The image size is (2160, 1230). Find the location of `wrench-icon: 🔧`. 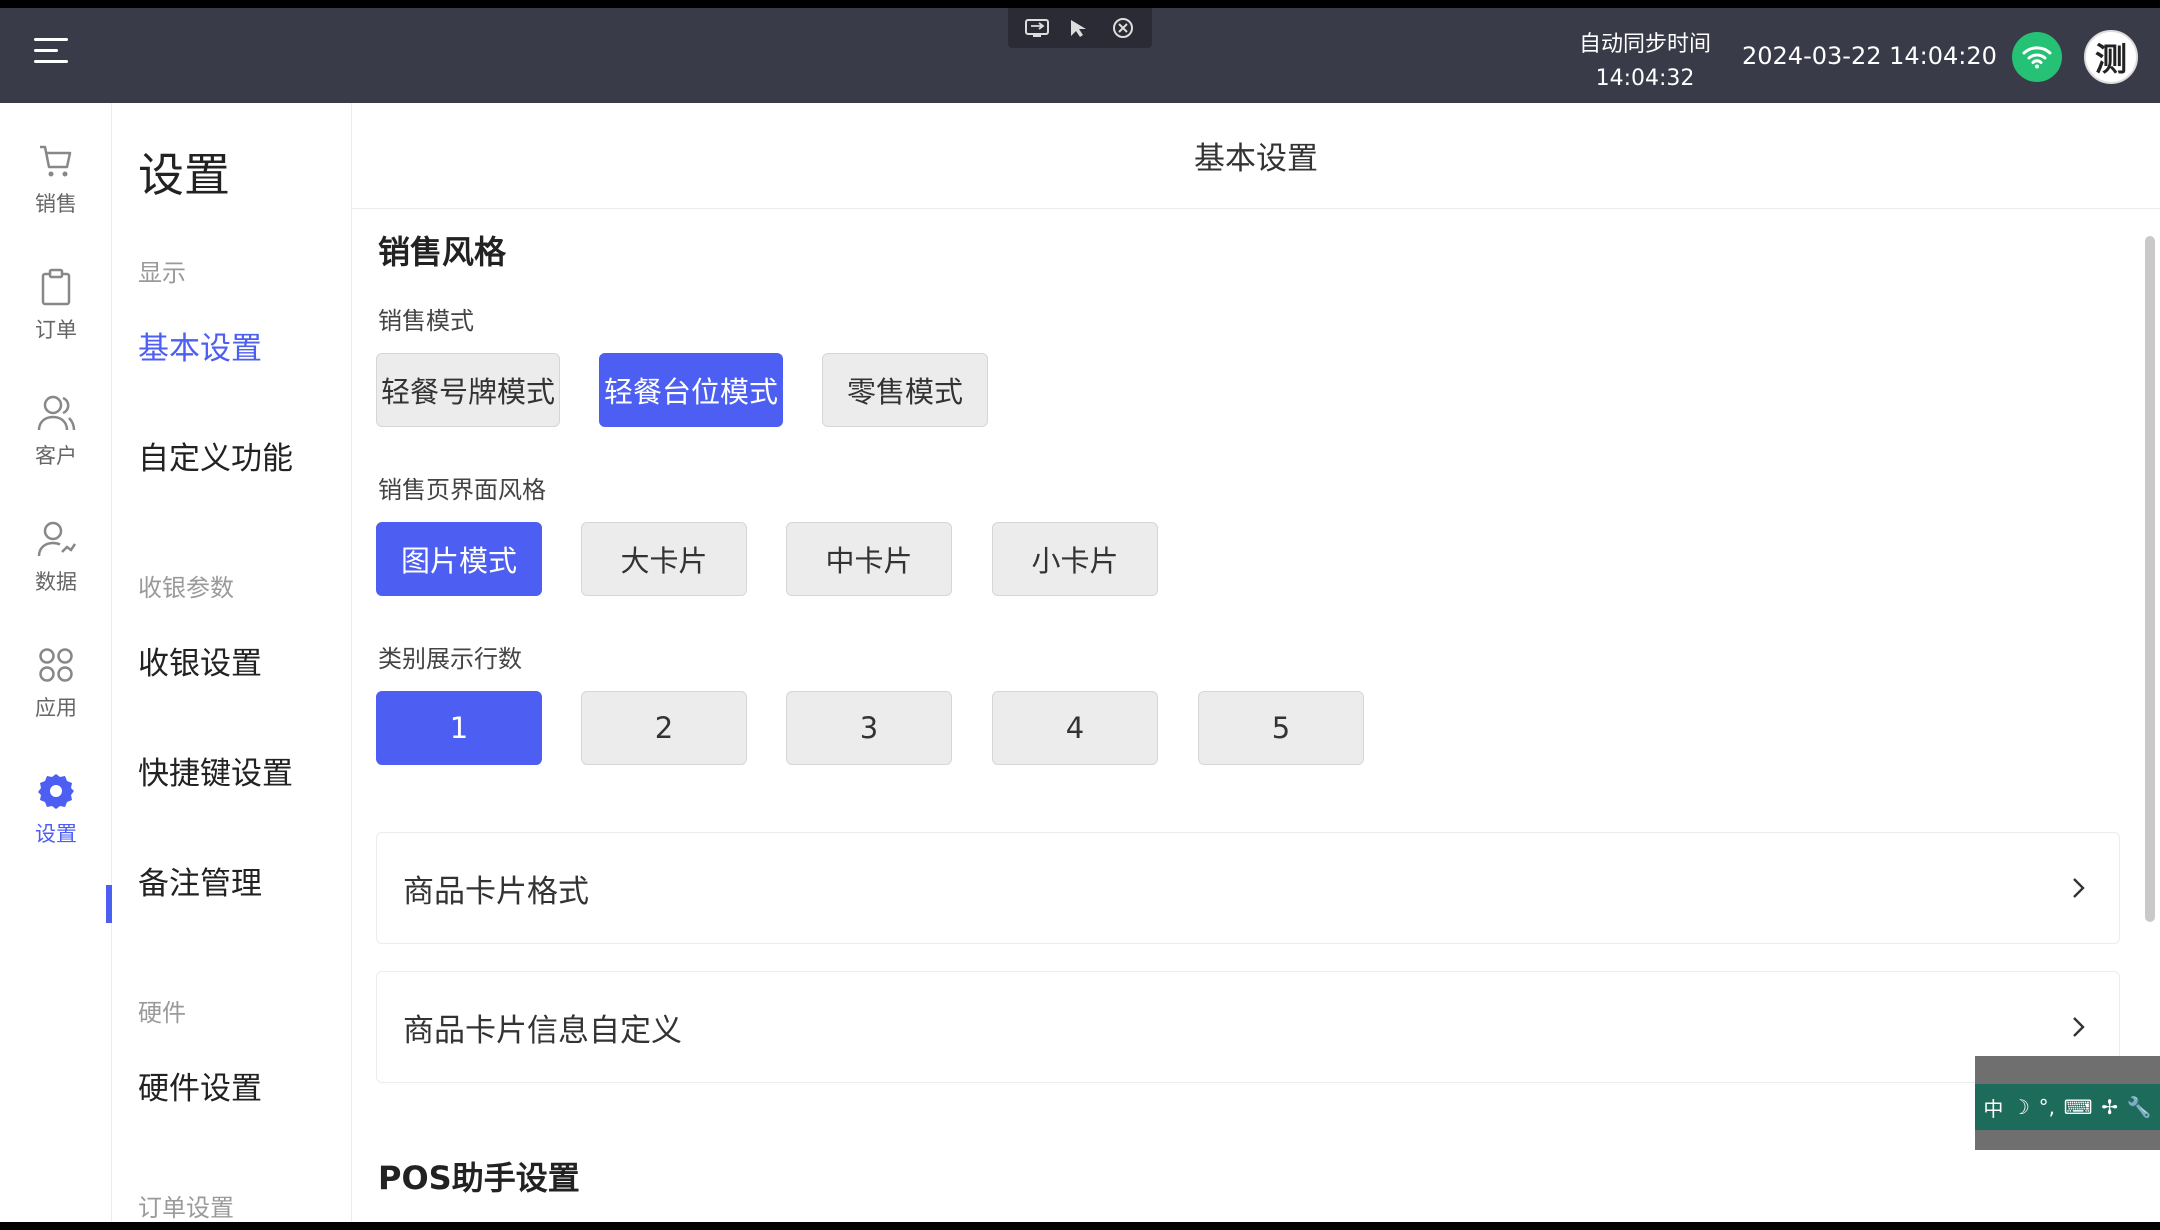

wrench-icon: 🔧 is located at coordinates (2139, 1107).